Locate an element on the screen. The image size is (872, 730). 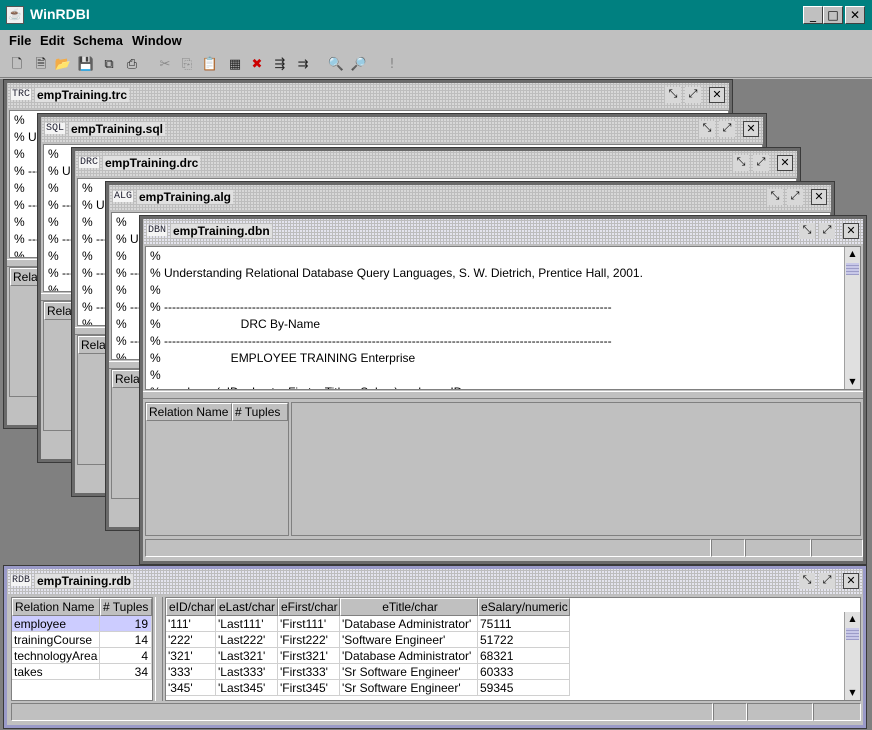
alg-title-bar: ALG empTraining.alg ⤡ ⤢ ✕ is located at coordinates (470, 198).